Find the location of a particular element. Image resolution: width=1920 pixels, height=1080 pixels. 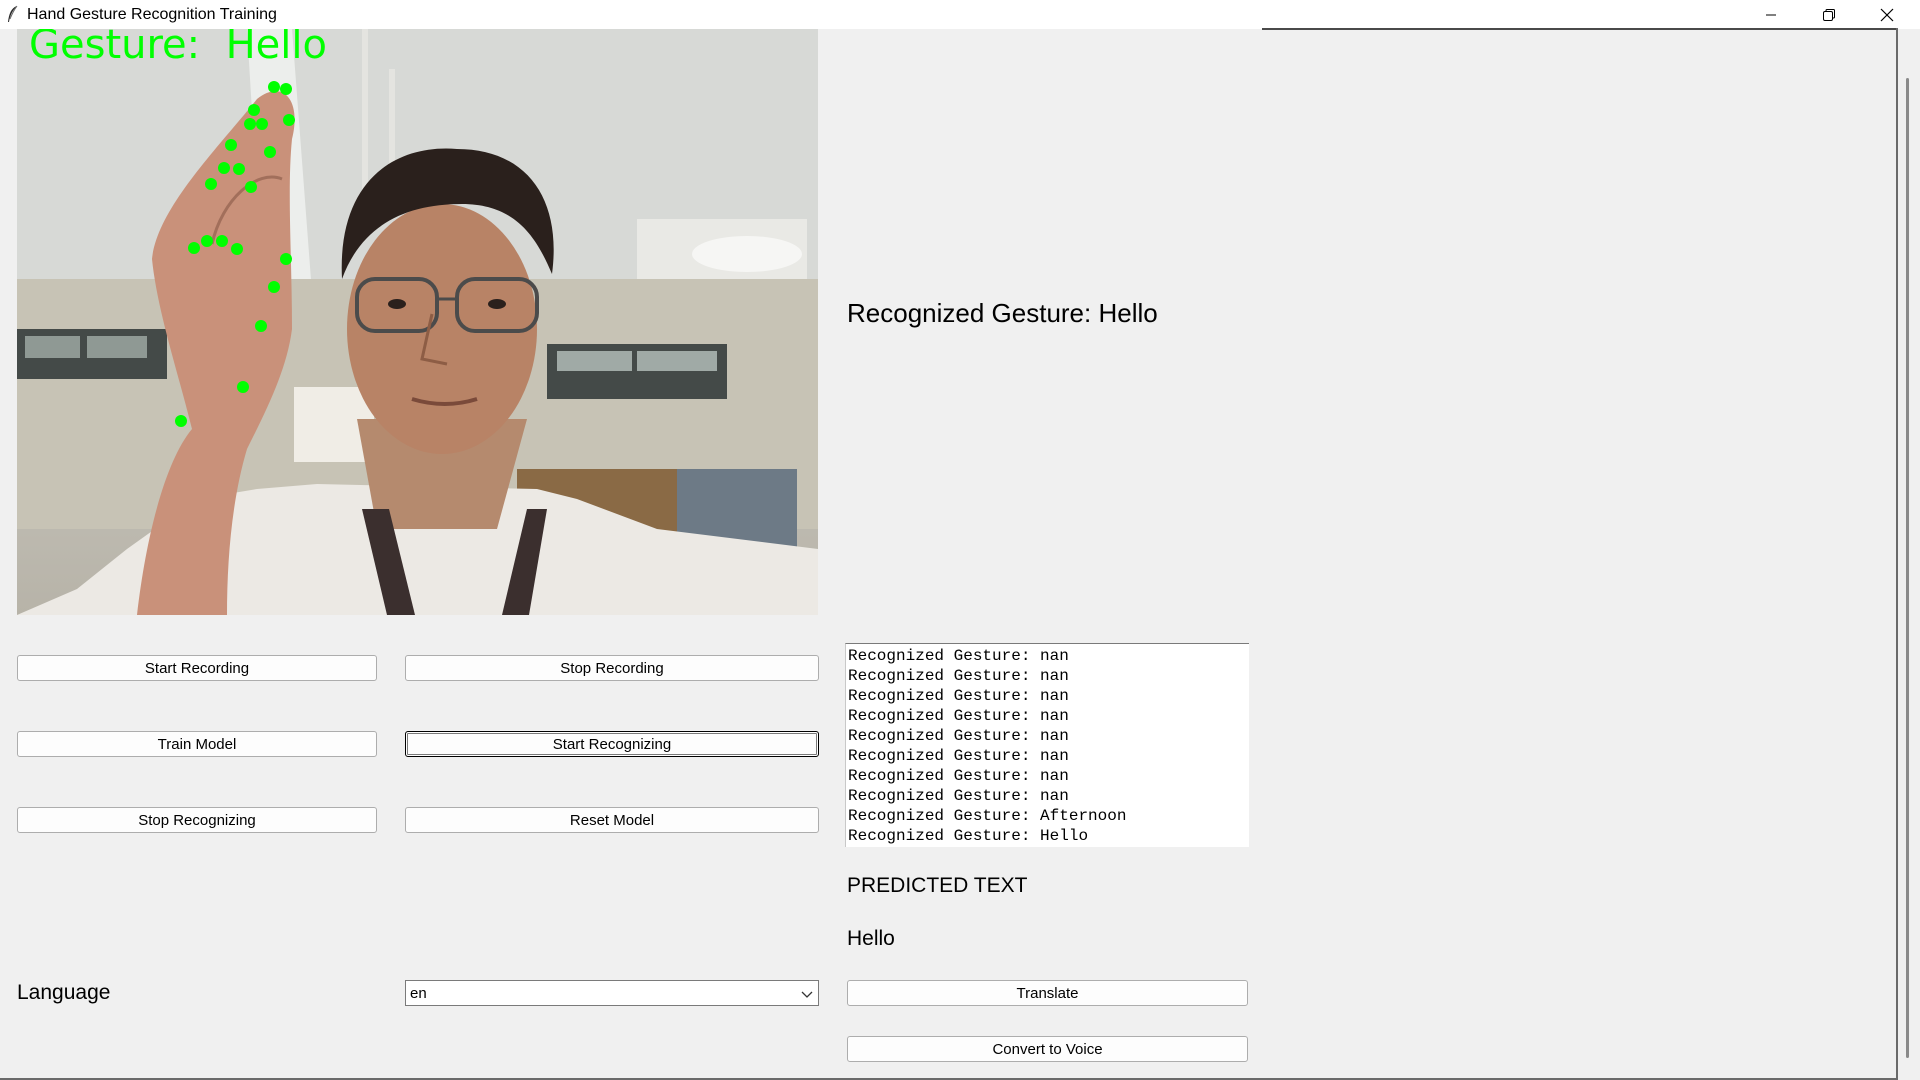

restore-icon is located at coordinates (1829, 14).